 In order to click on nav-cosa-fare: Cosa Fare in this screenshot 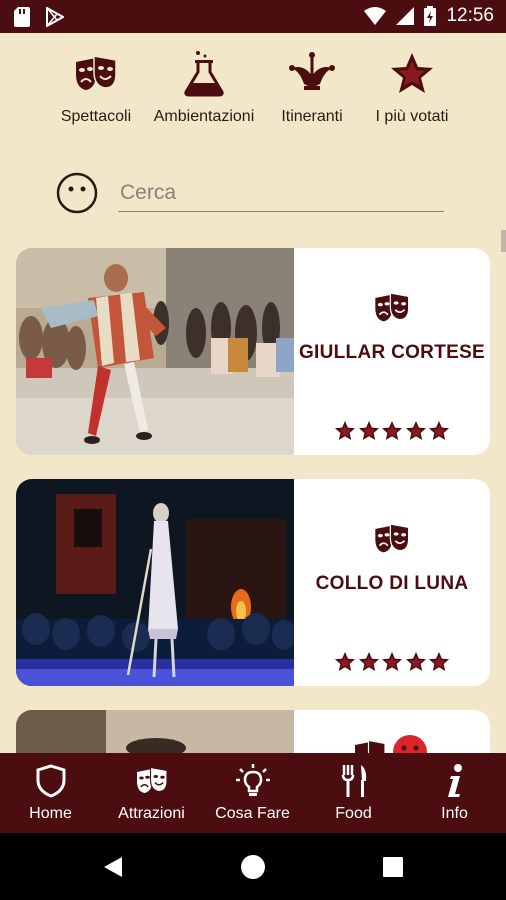, I will do `click(252, 793)`.